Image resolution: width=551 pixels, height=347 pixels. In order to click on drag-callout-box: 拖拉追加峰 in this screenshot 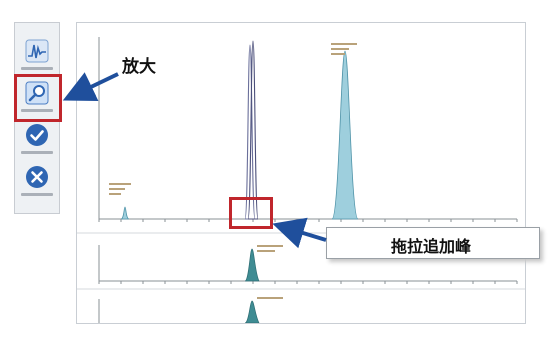, I will do `click(433, 243)`.